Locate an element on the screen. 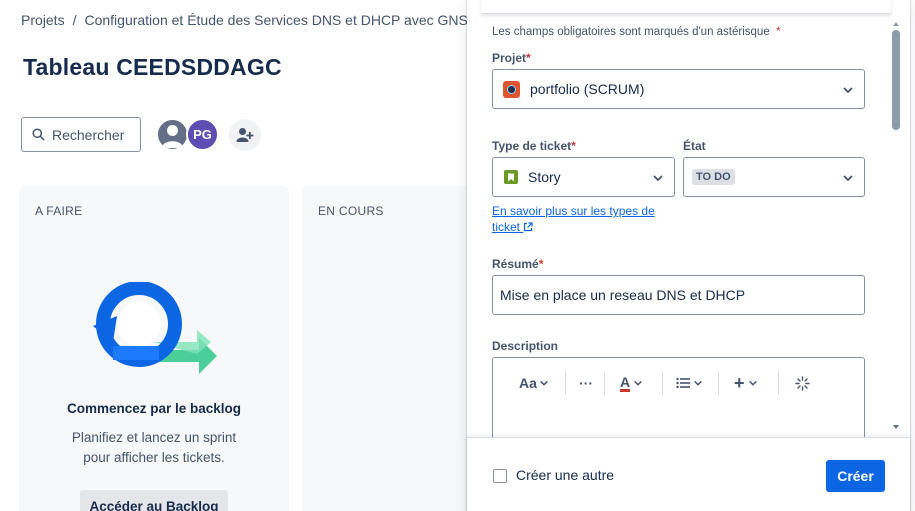  project-select-value: portfolio (SCRUM) is located at coordinates (587, 89).